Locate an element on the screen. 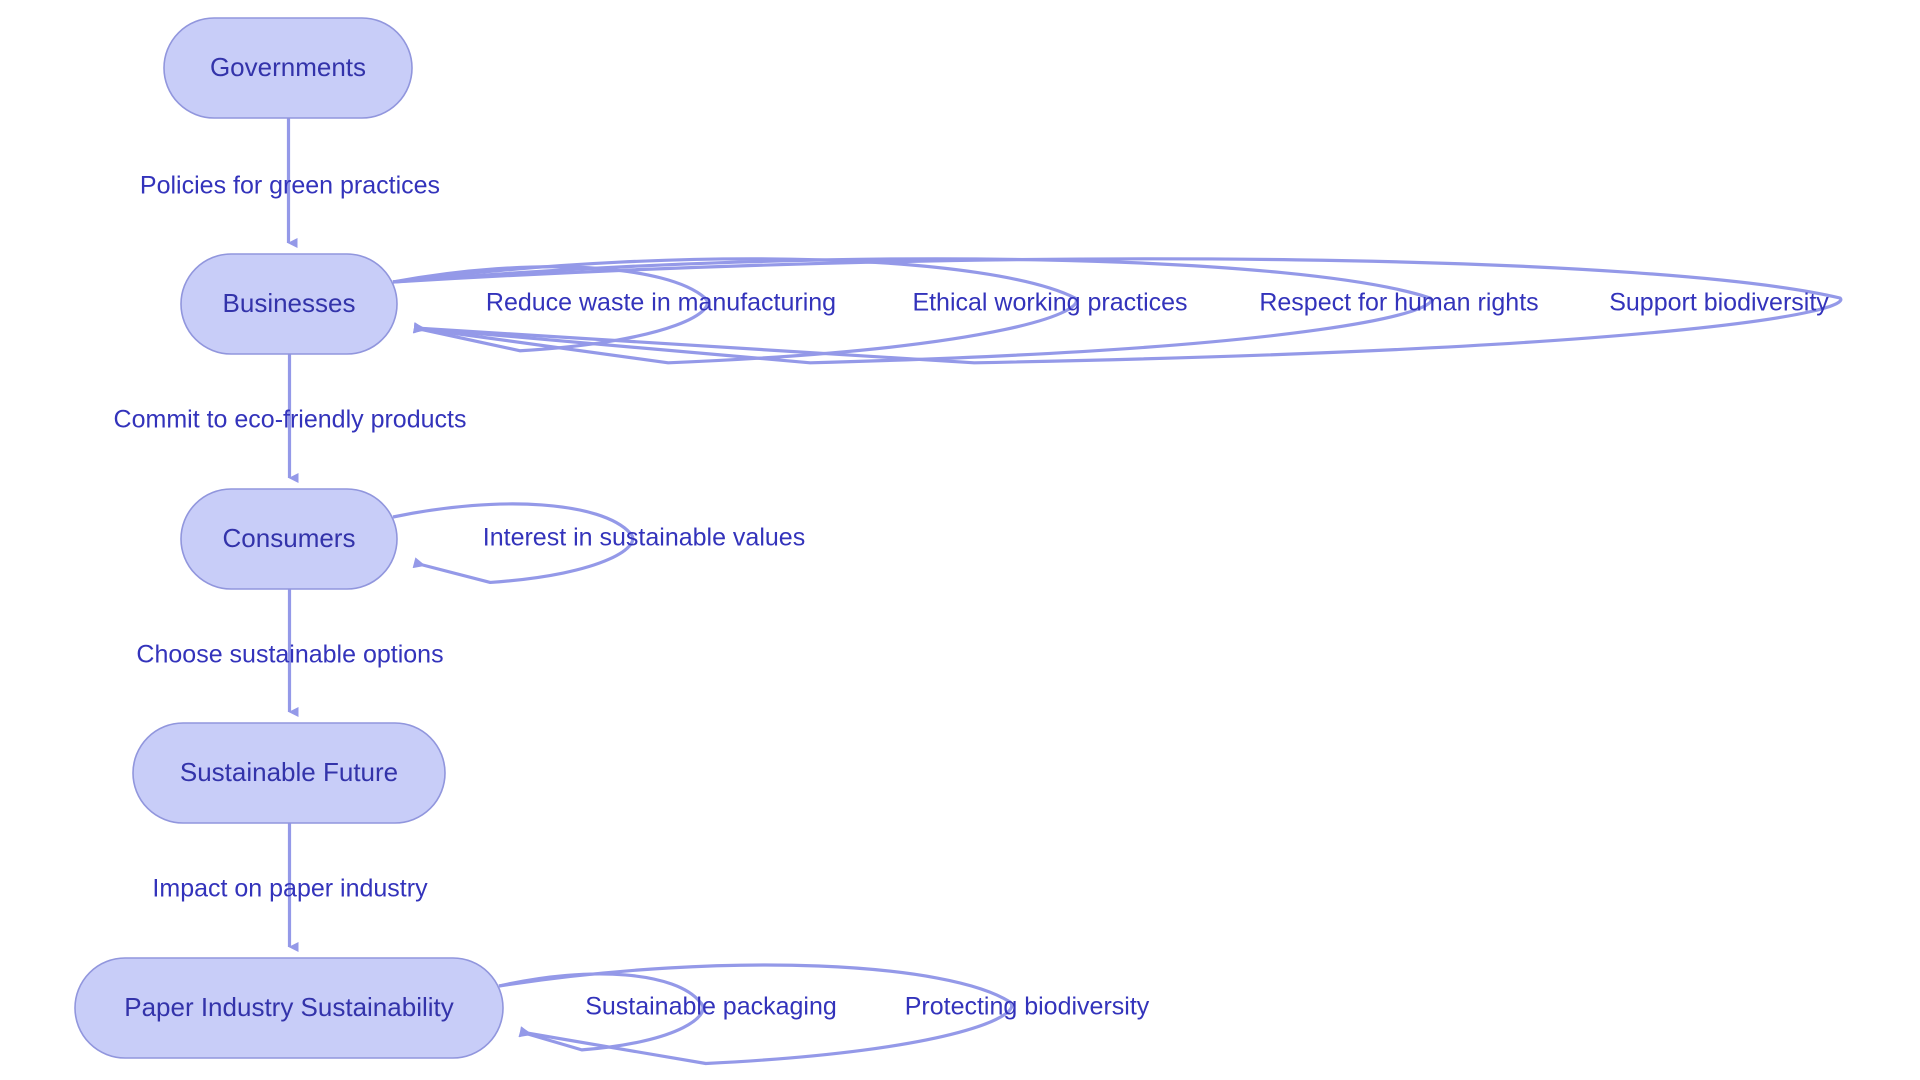  node-label: Paper Industry Sustainability is located at coordinates (289, 1007).